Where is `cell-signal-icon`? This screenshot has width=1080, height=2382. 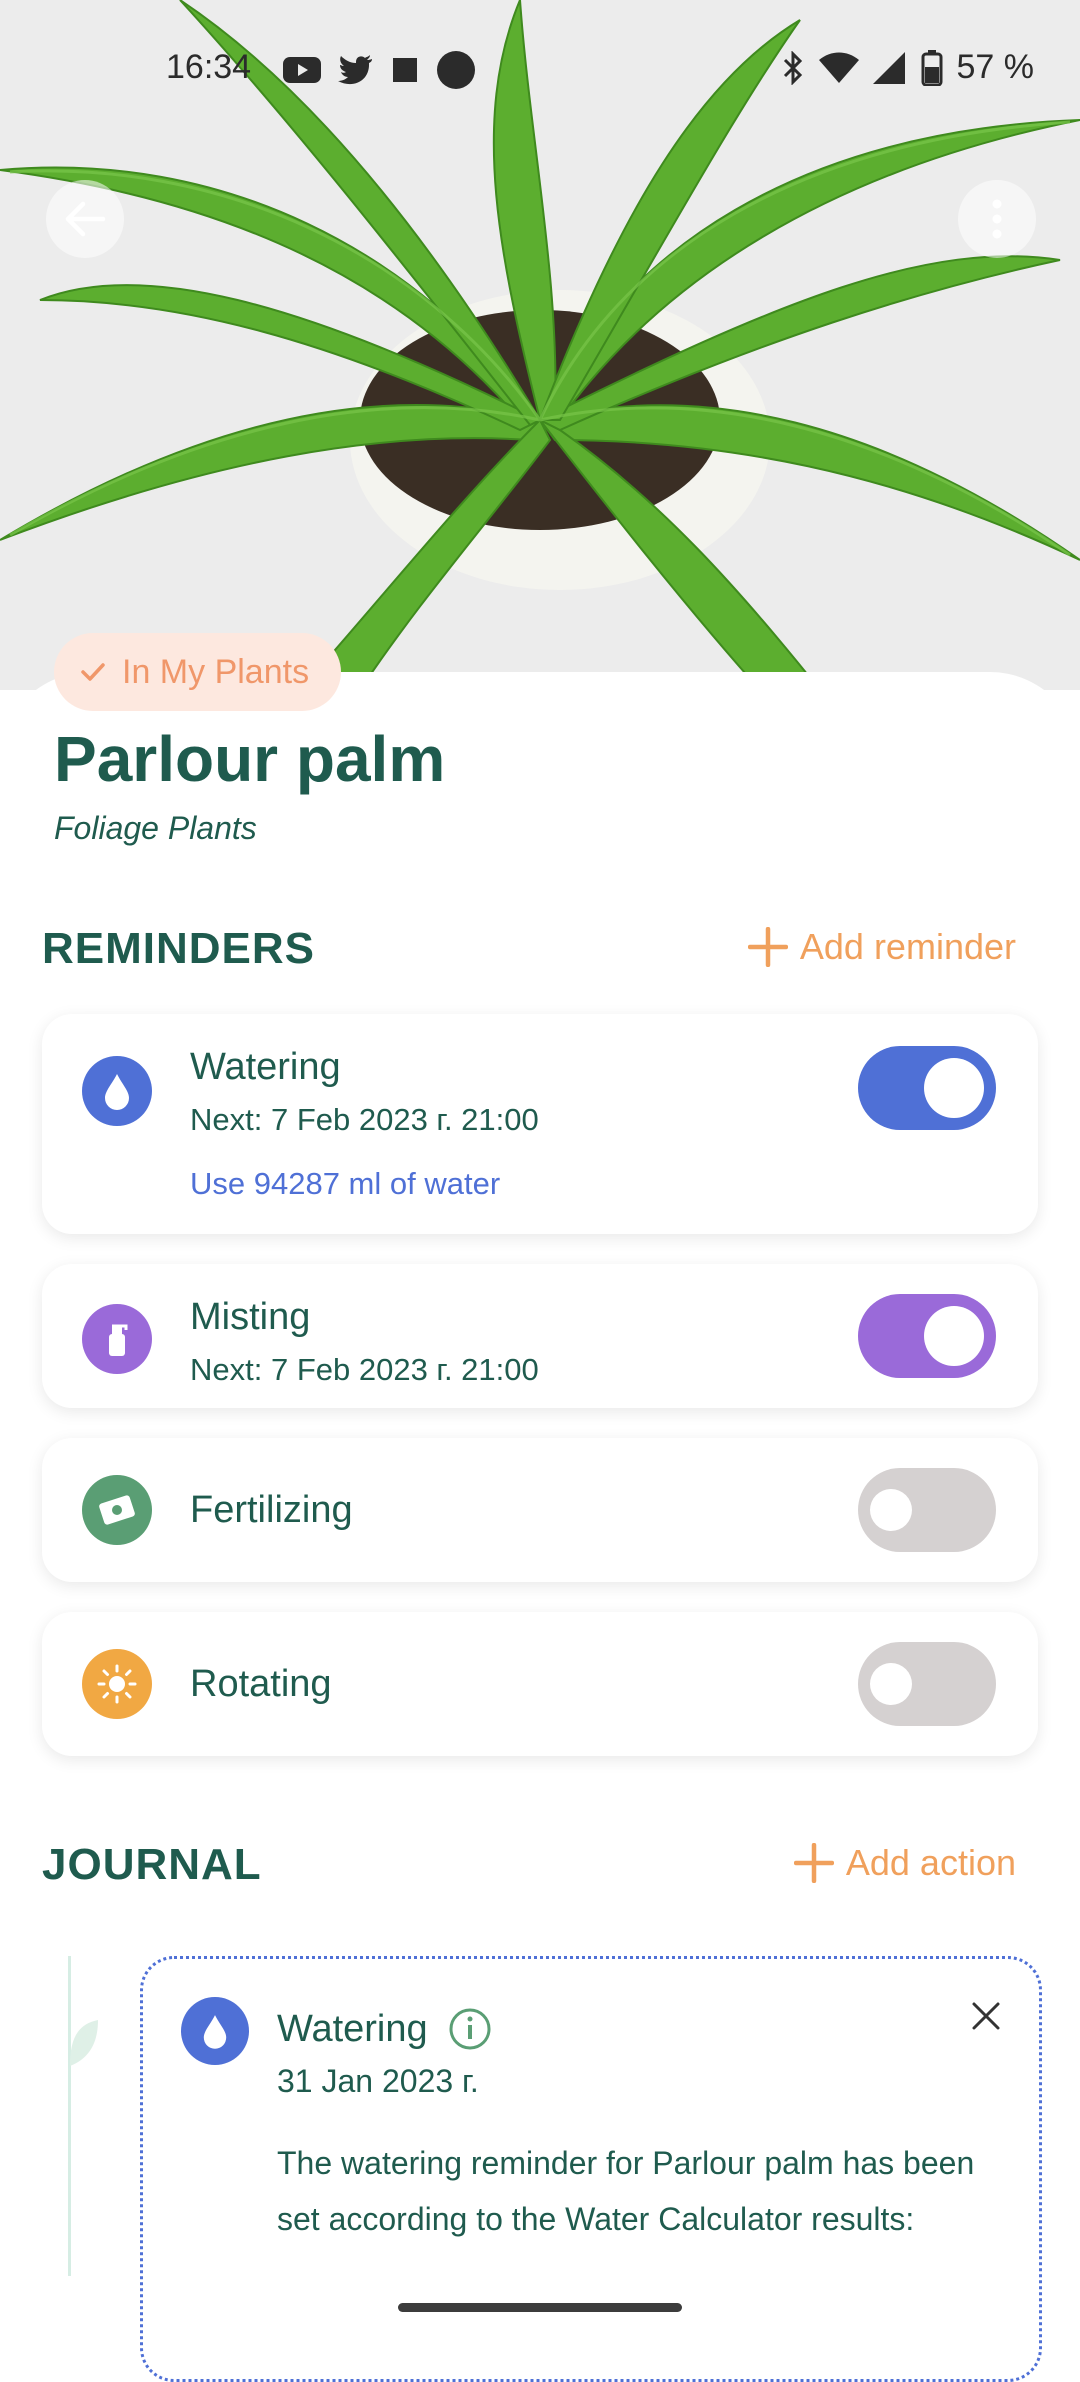
cell-signal-icon is located at coordinates (888, 67).